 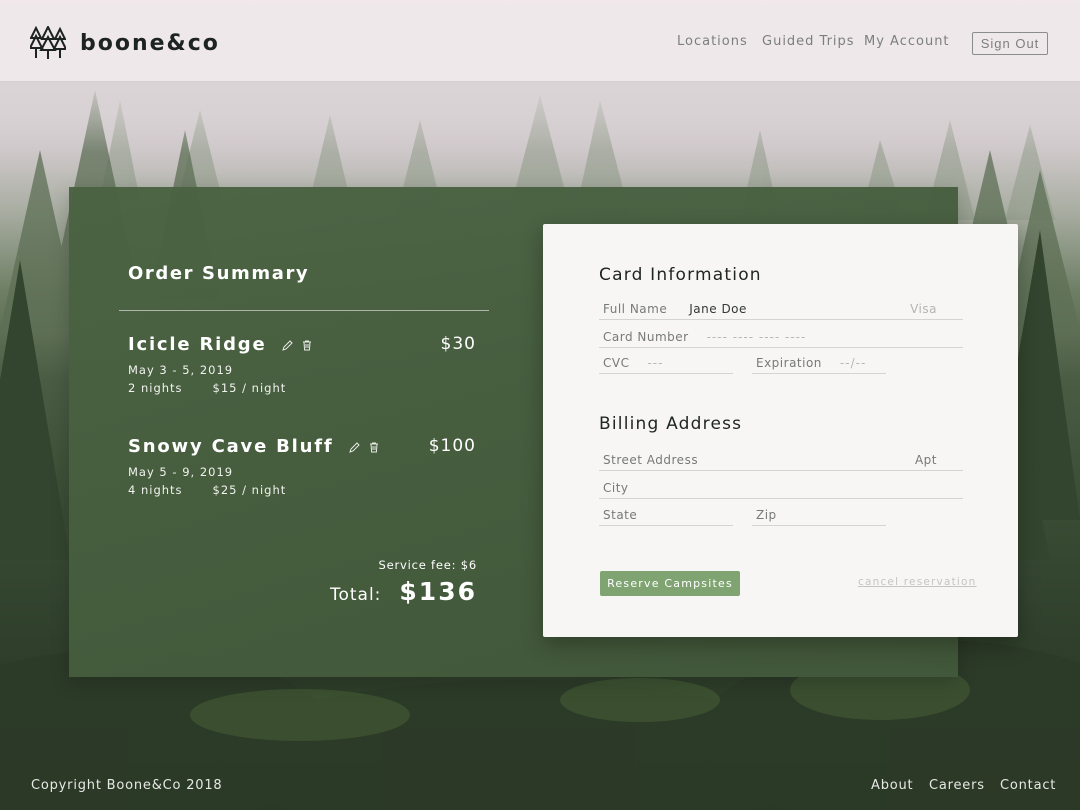 I want to click on brand-logo: boone&co, so click(x=125, y=43).